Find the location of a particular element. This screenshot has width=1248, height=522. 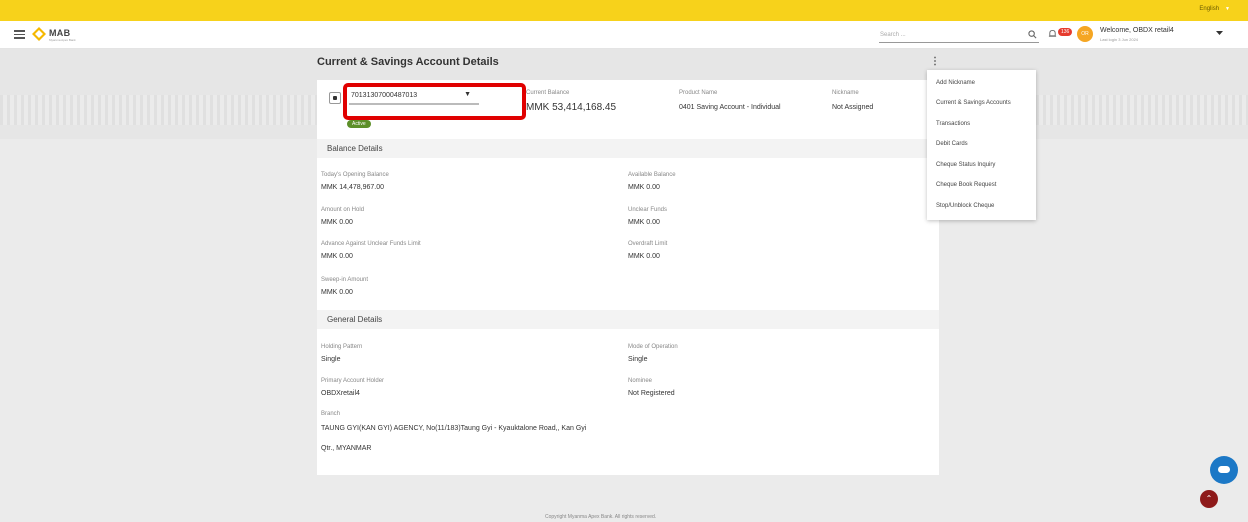

chat-icon is located at coordinates (1224, 470).